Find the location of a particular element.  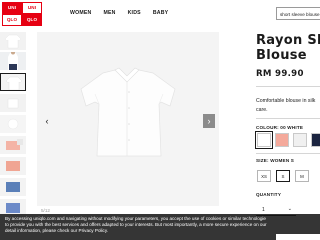

main-nav: WOMEN MEN KIDS BABY is located at coordinates (125, 13).